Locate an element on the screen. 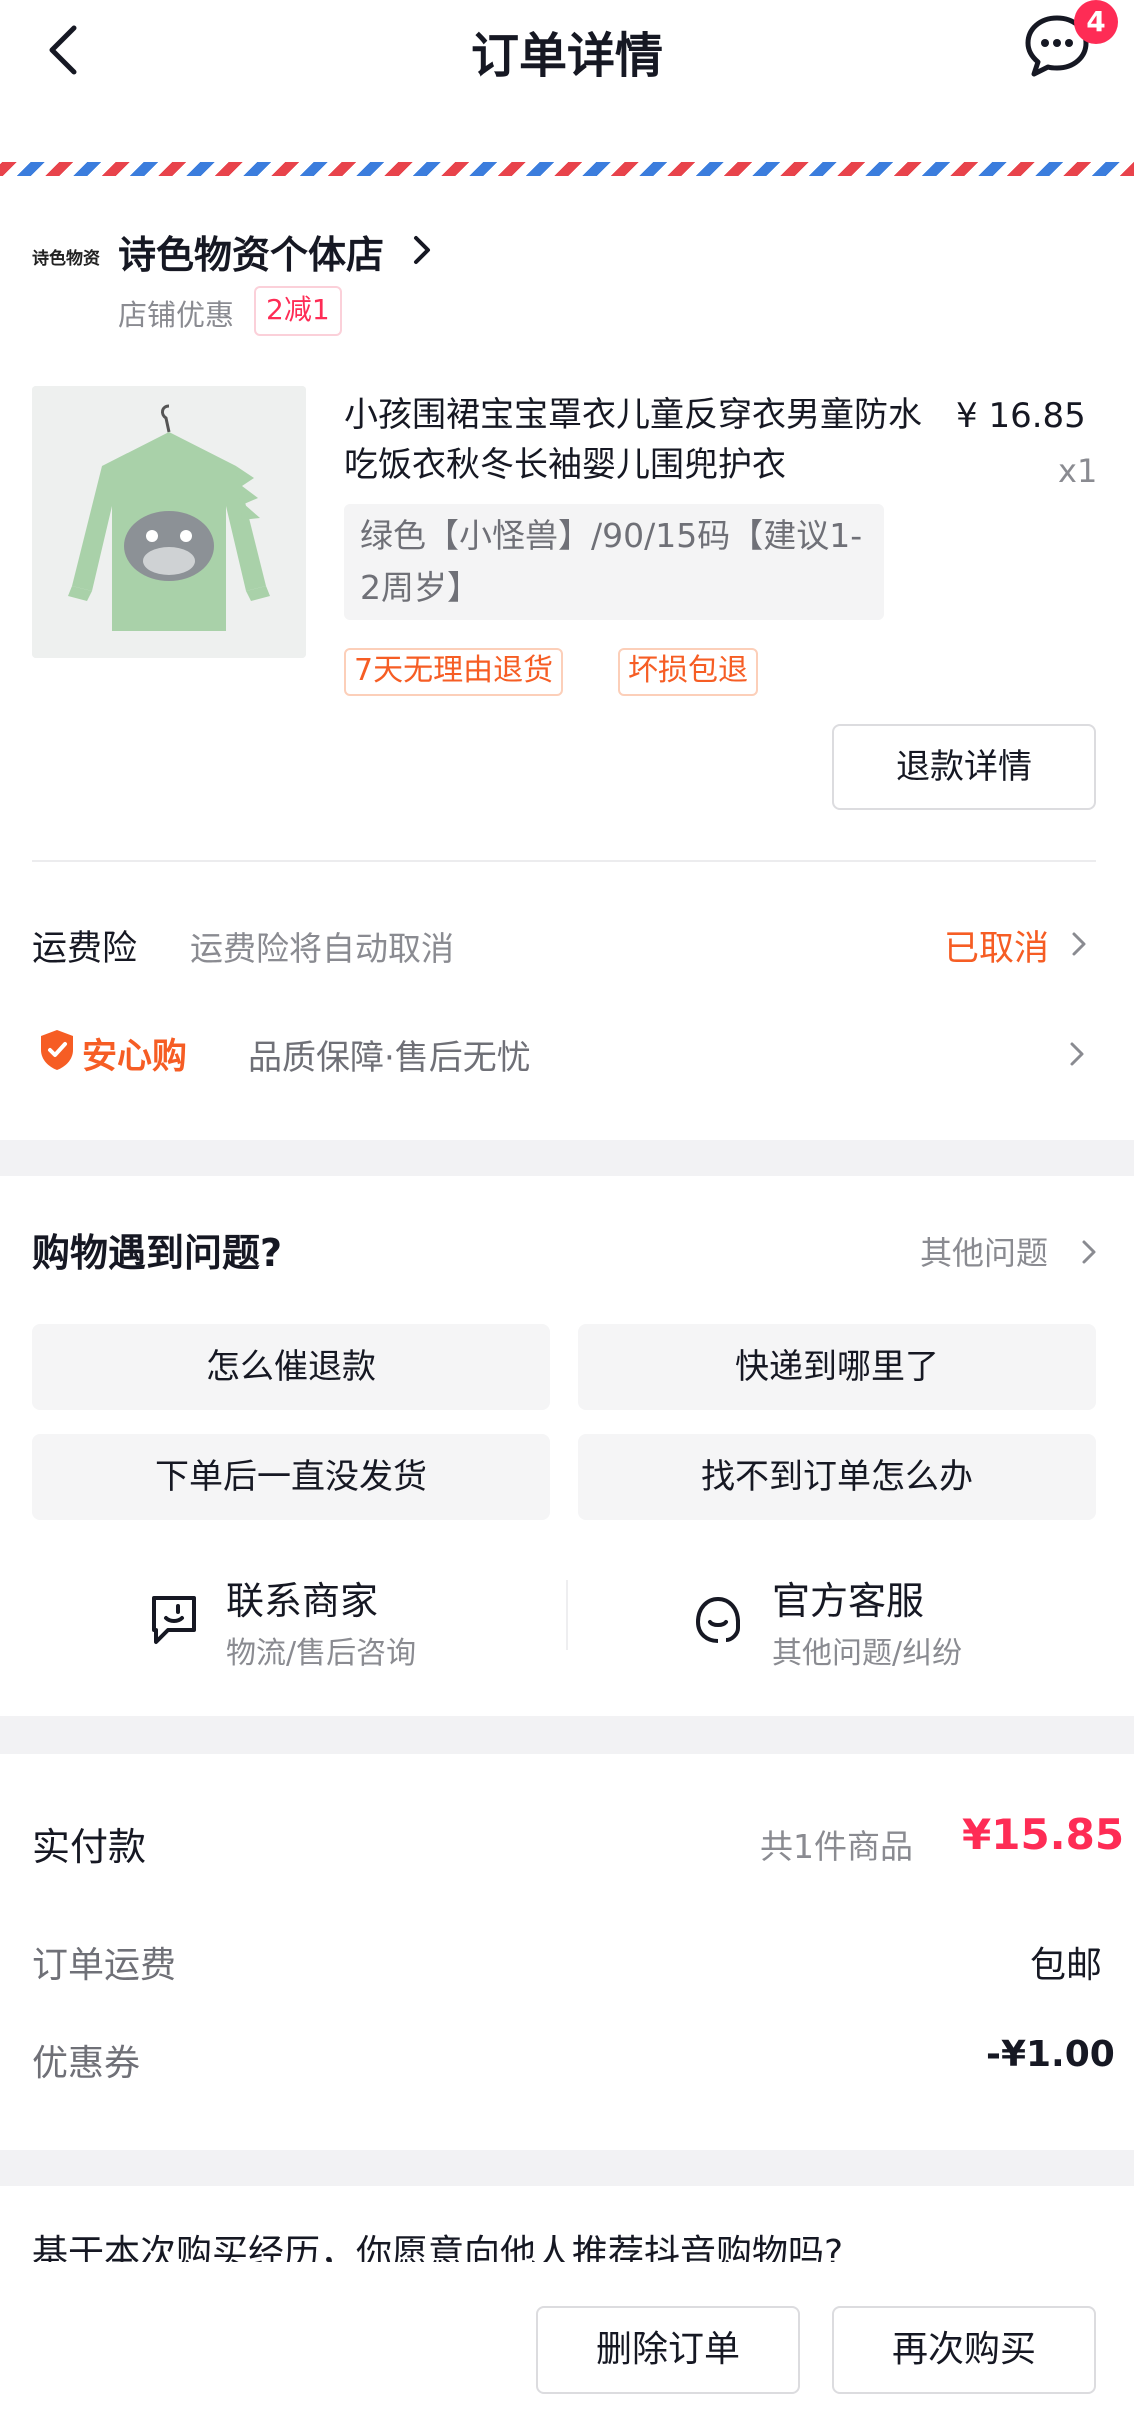  damage-return-tag: 坏损包退 is located at coordinates (688, 672).